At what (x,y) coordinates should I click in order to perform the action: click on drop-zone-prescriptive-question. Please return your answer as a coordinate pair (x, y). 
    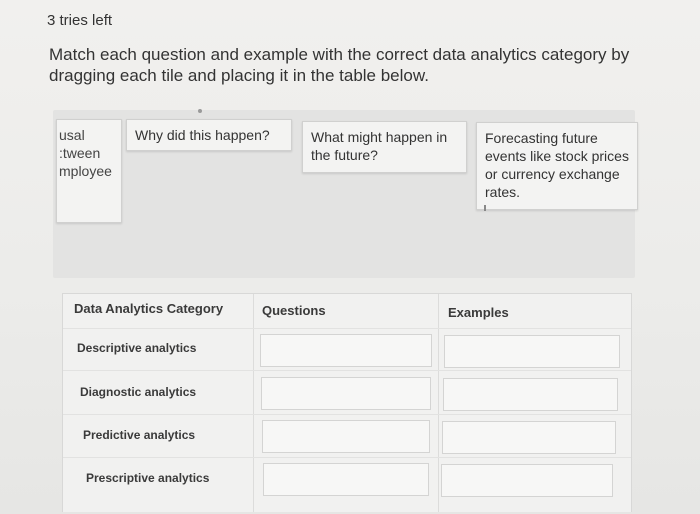
    Looking at the image, I should click on (346, 479).